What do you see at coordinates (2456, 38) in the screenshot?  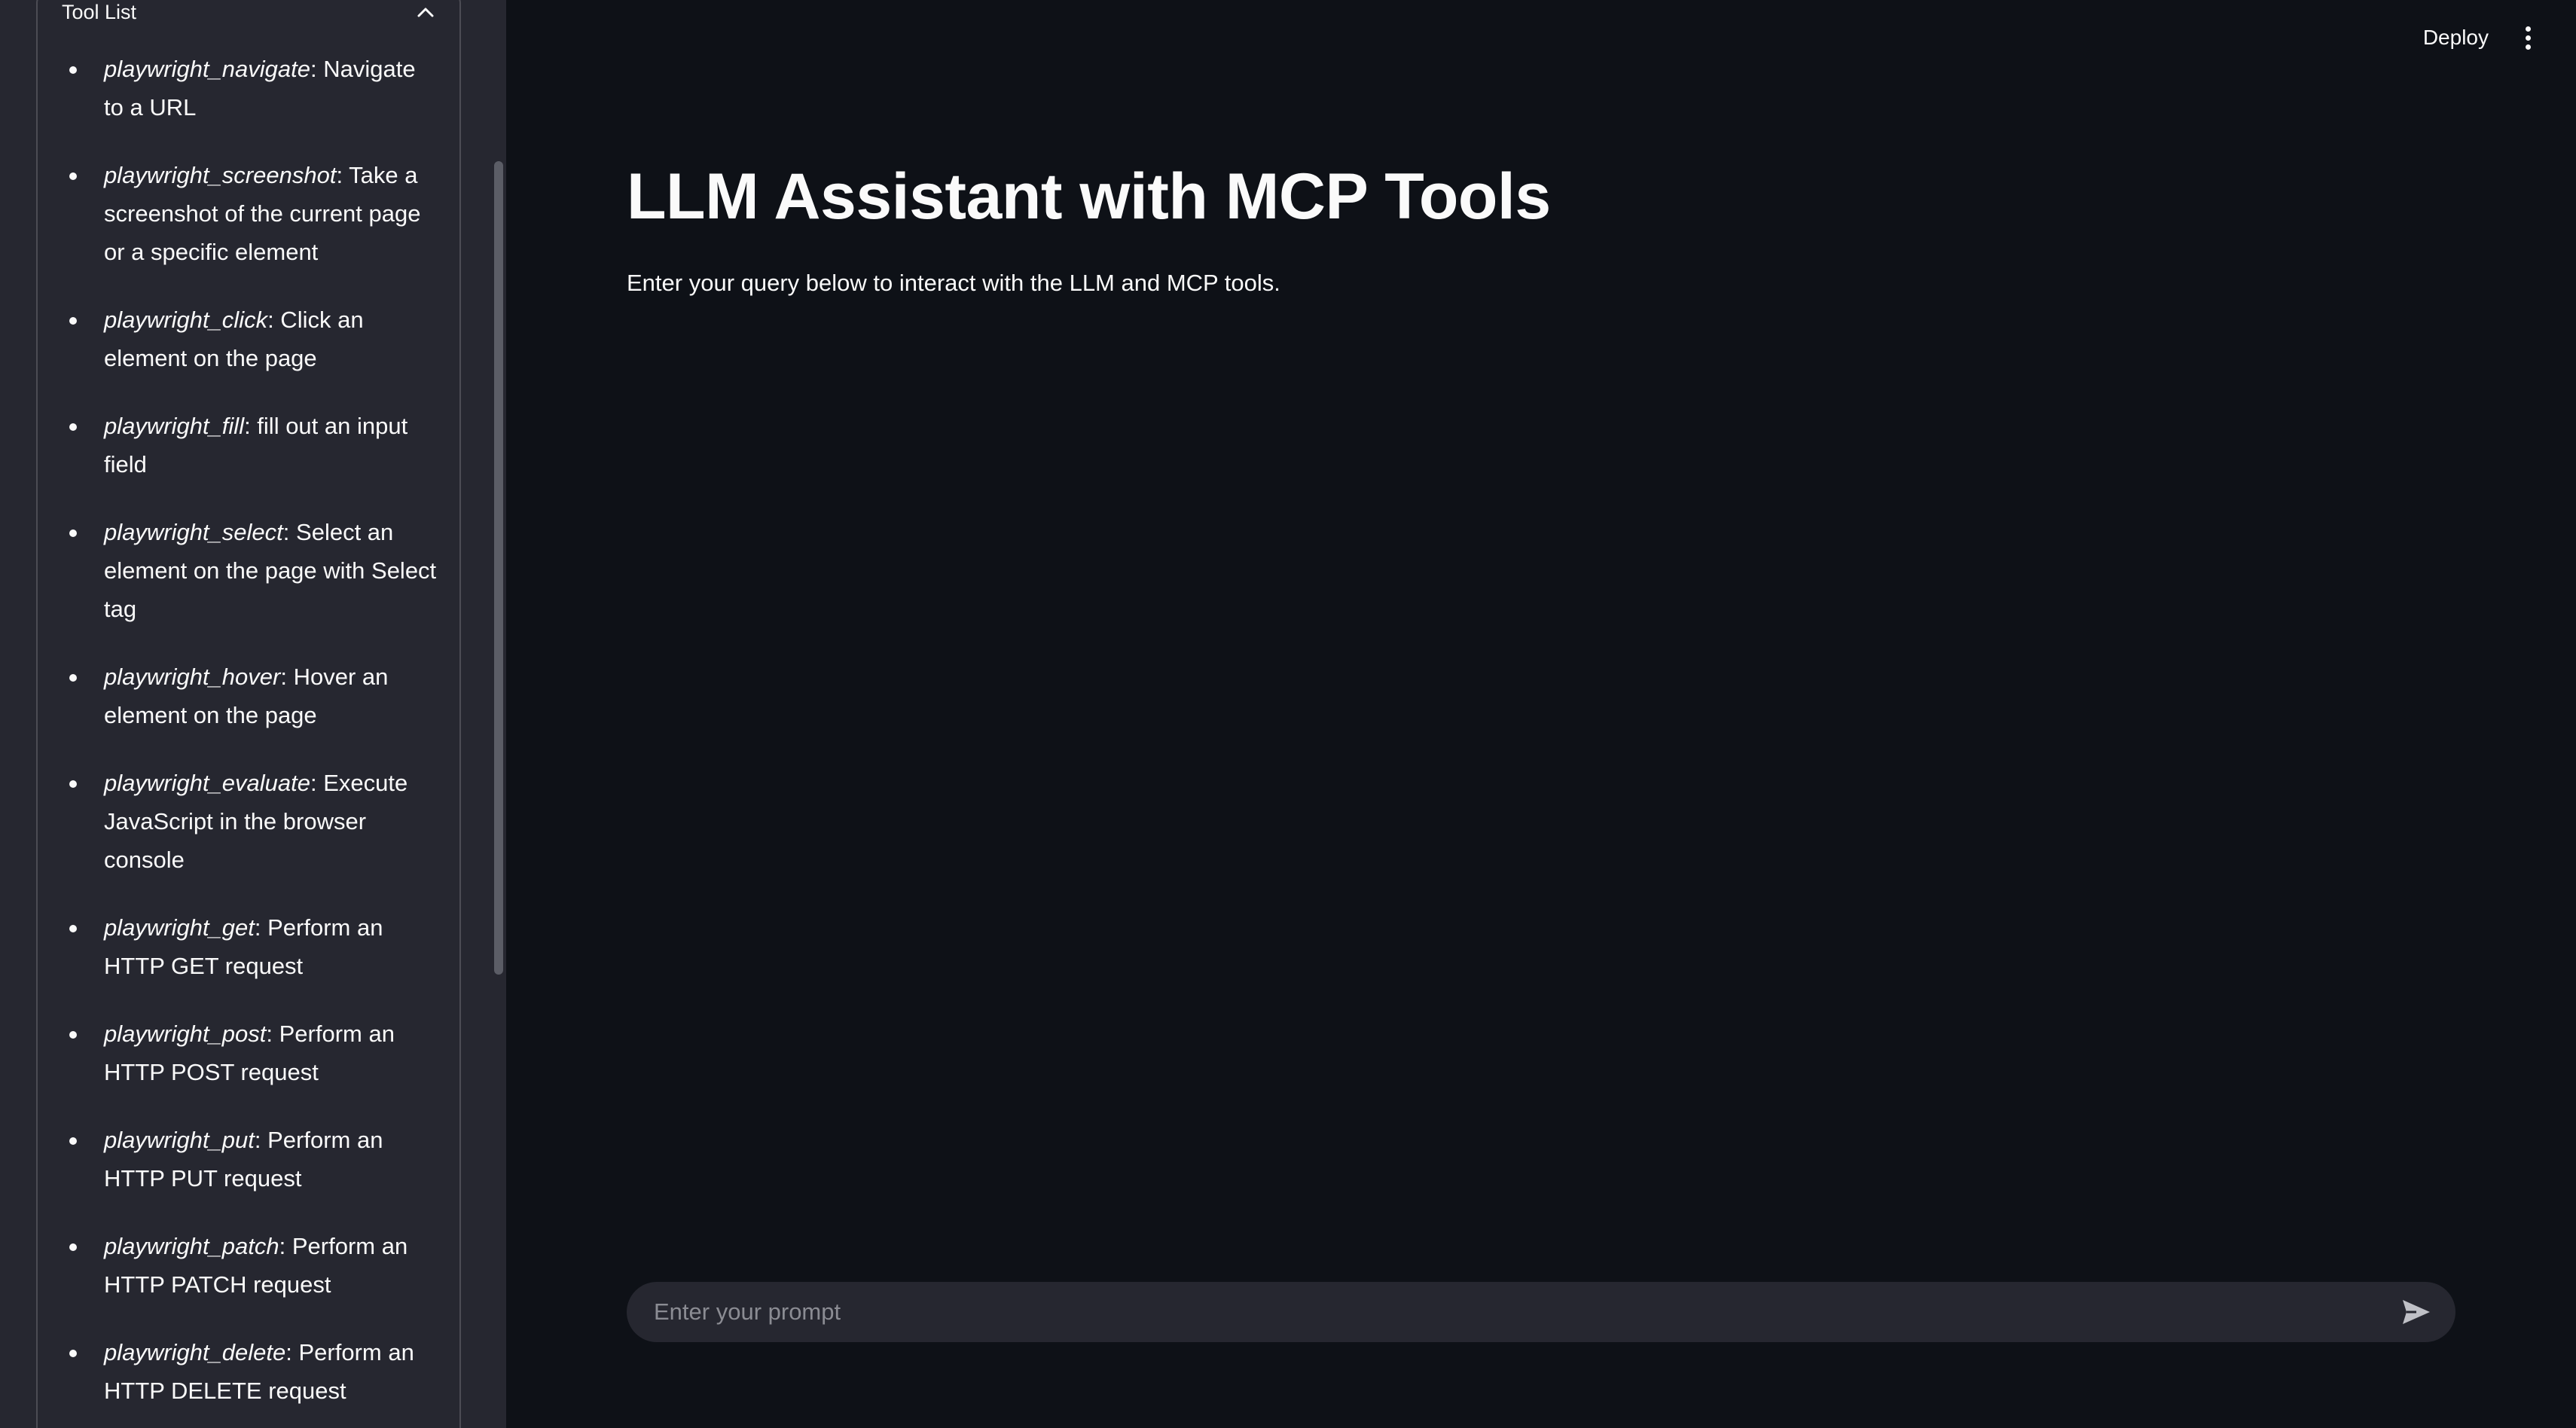 I see `deploy-button: Deploy` at bounding box center [2456, 38].